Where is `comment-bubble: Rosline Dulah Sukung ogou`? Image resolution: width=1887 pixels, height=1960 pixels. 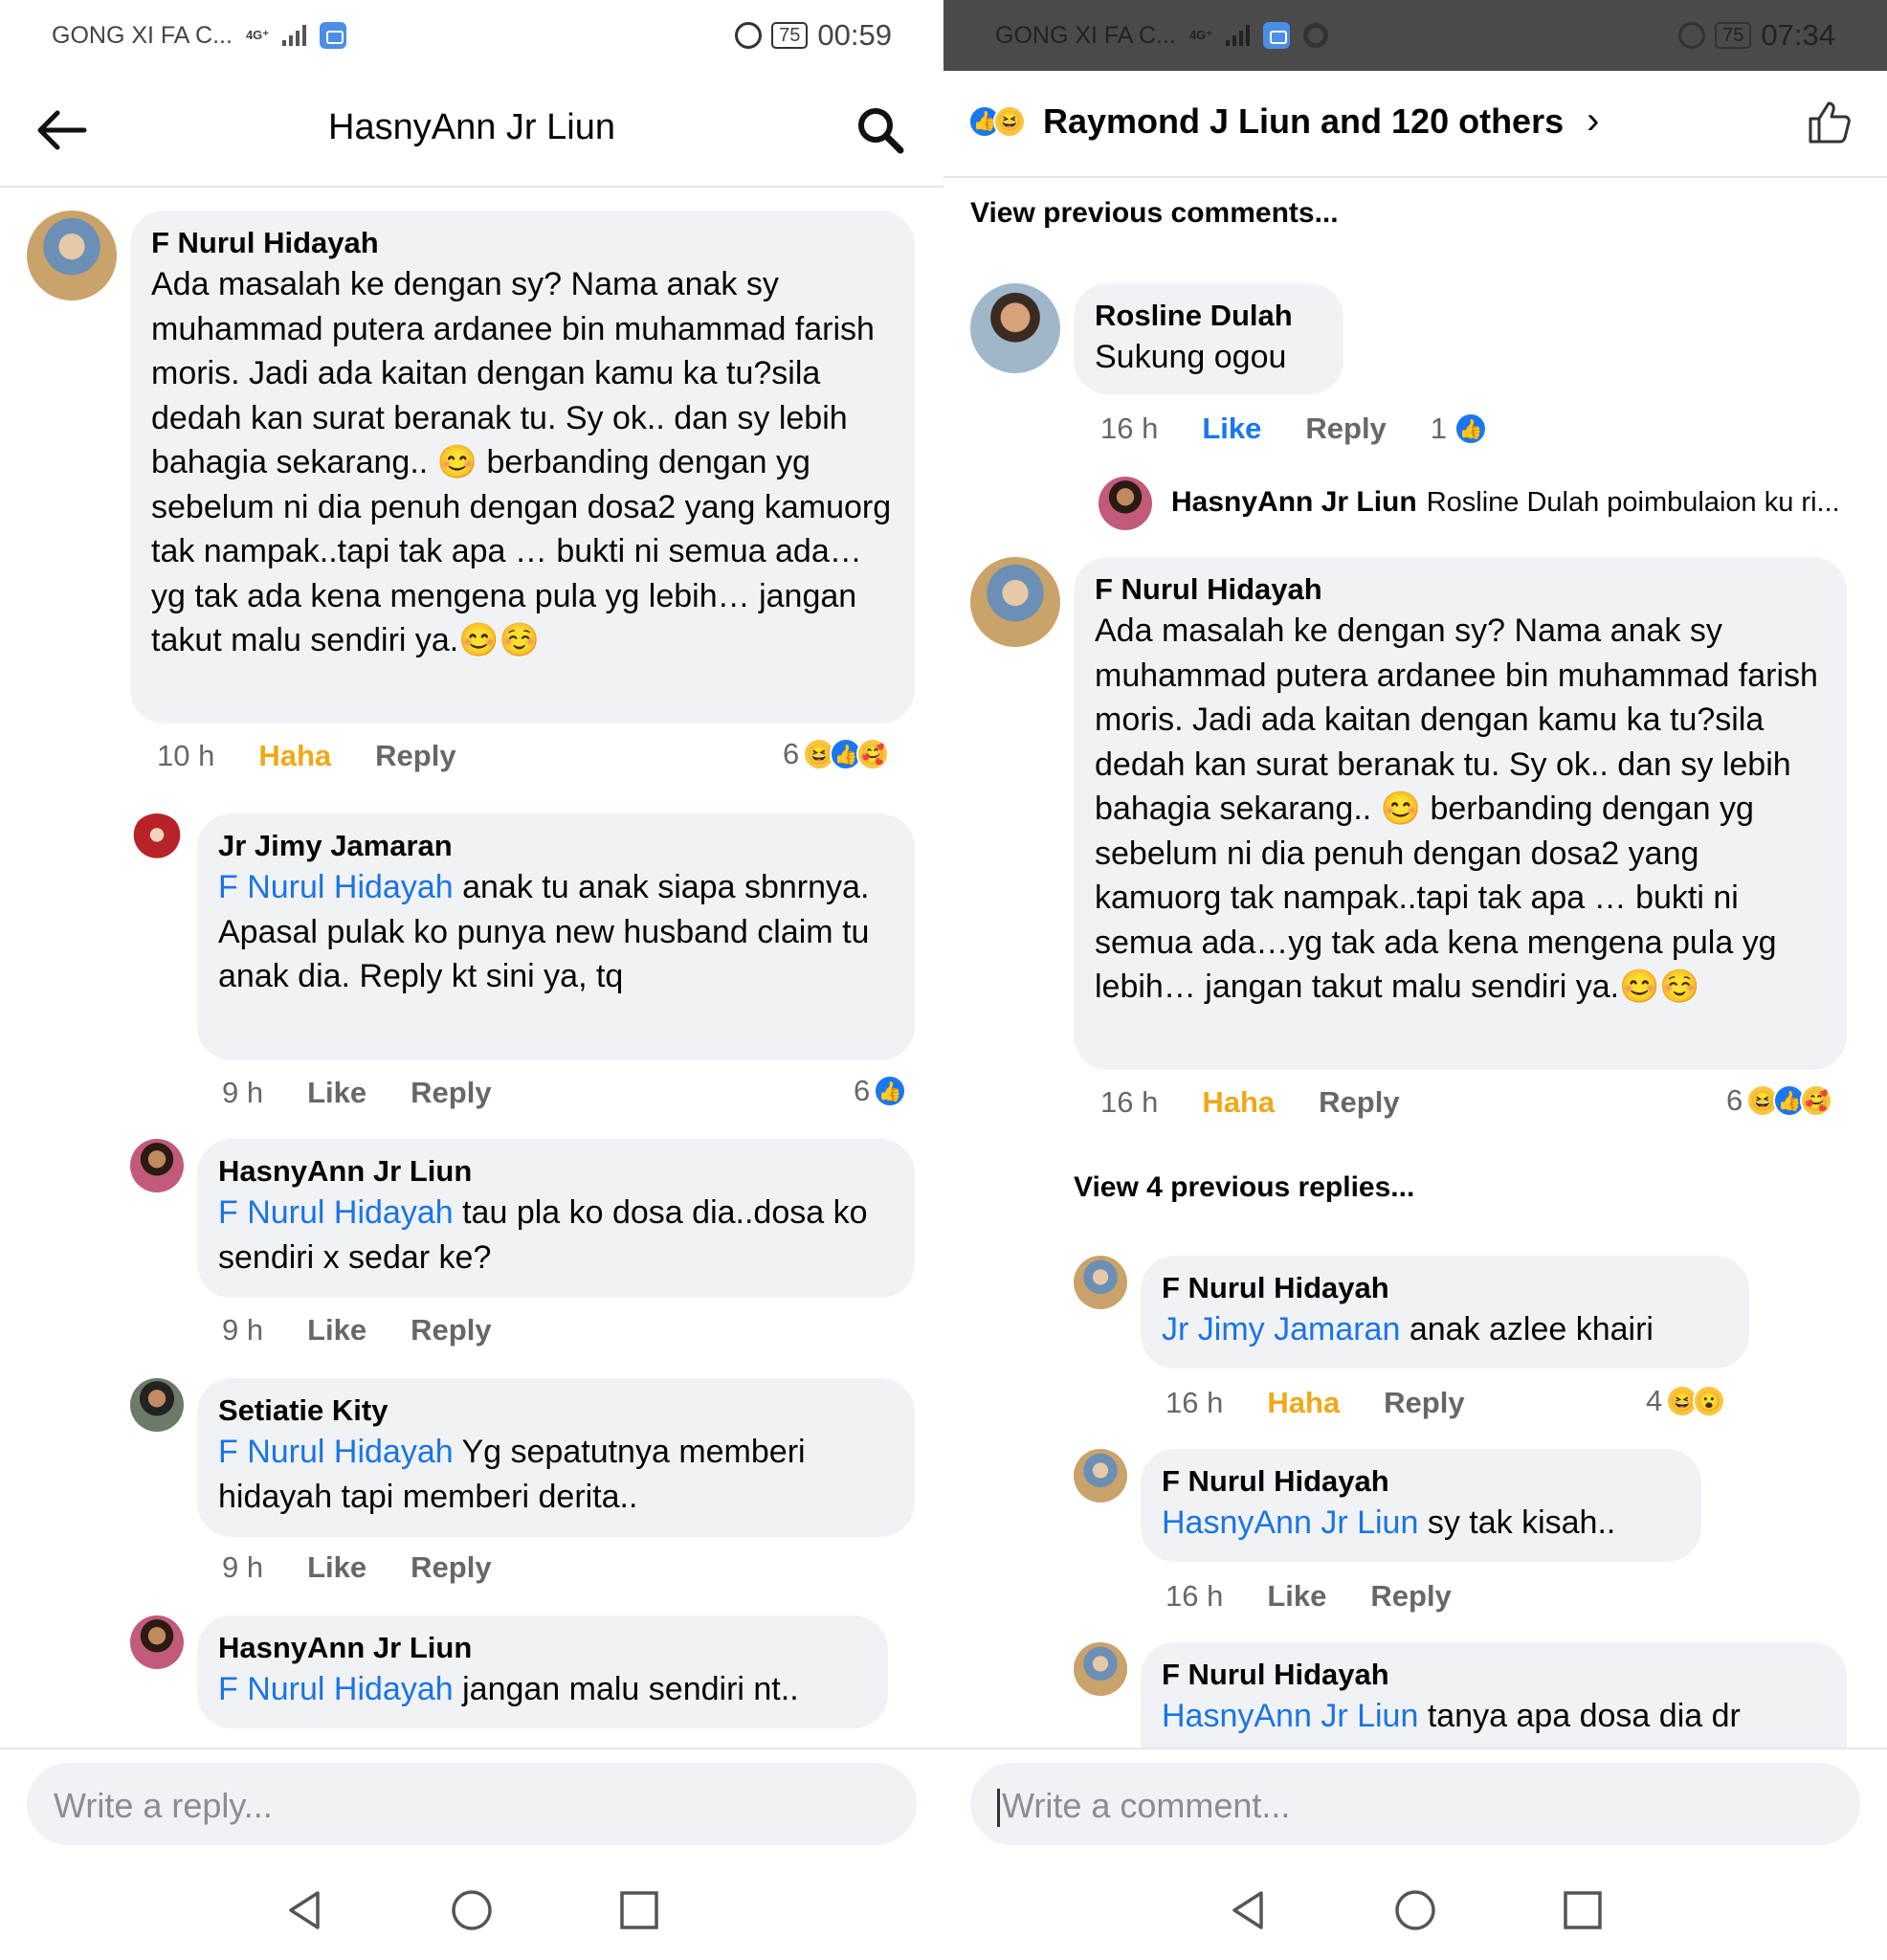
comment-bubble: Rosline Dulah Sukung ogou is located at coordinates (1208, 339).